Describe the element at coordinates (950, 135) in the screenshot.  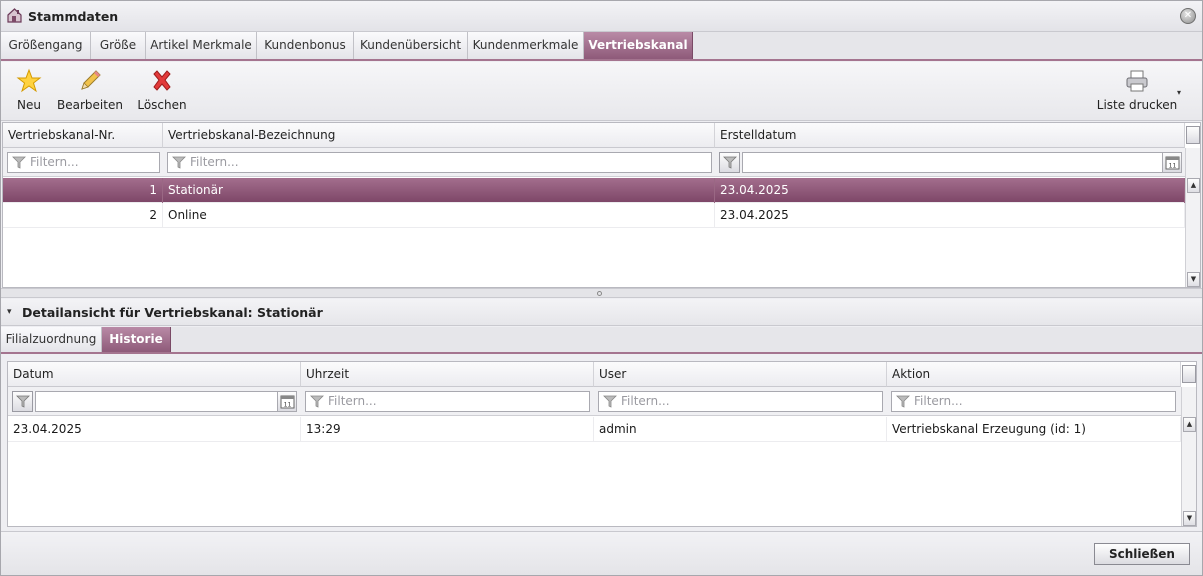
I see `column-header-erstelldatum: Erstelldatum` at that location.